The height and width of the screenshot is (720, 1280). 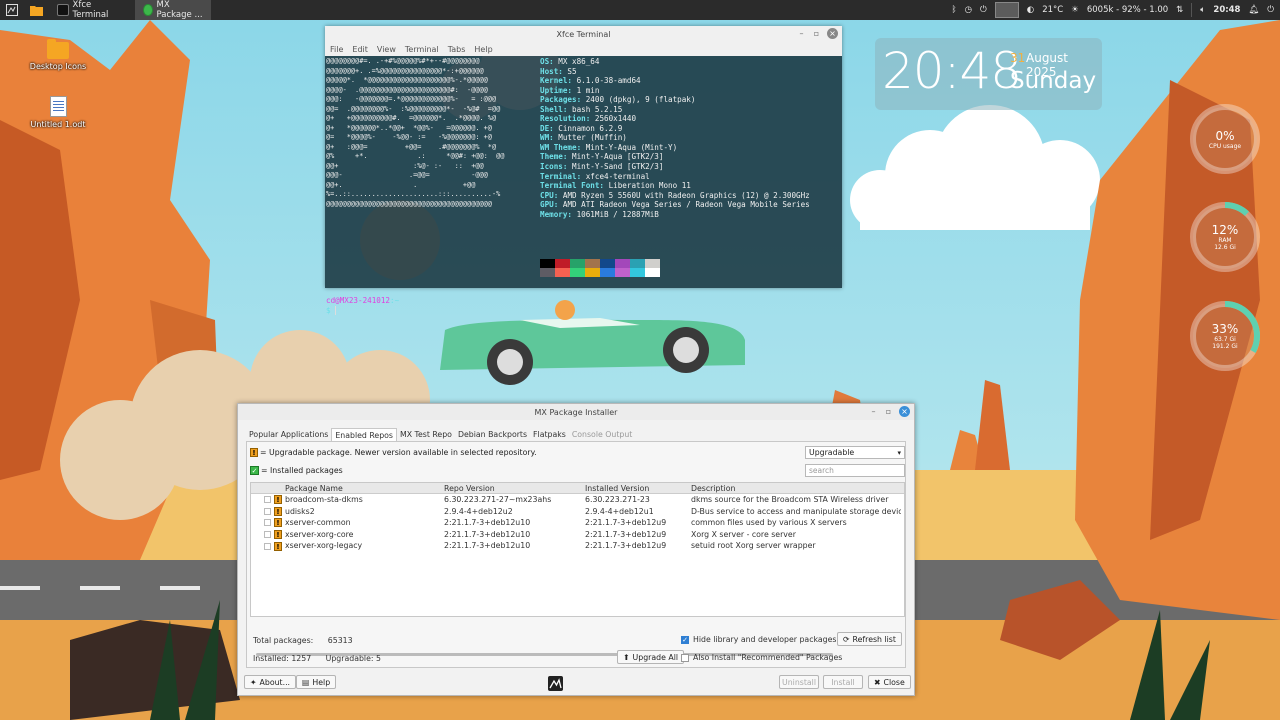 I want to click on taskbar-item-terminal: Xfce Terminal, so click(x=92, y=10).